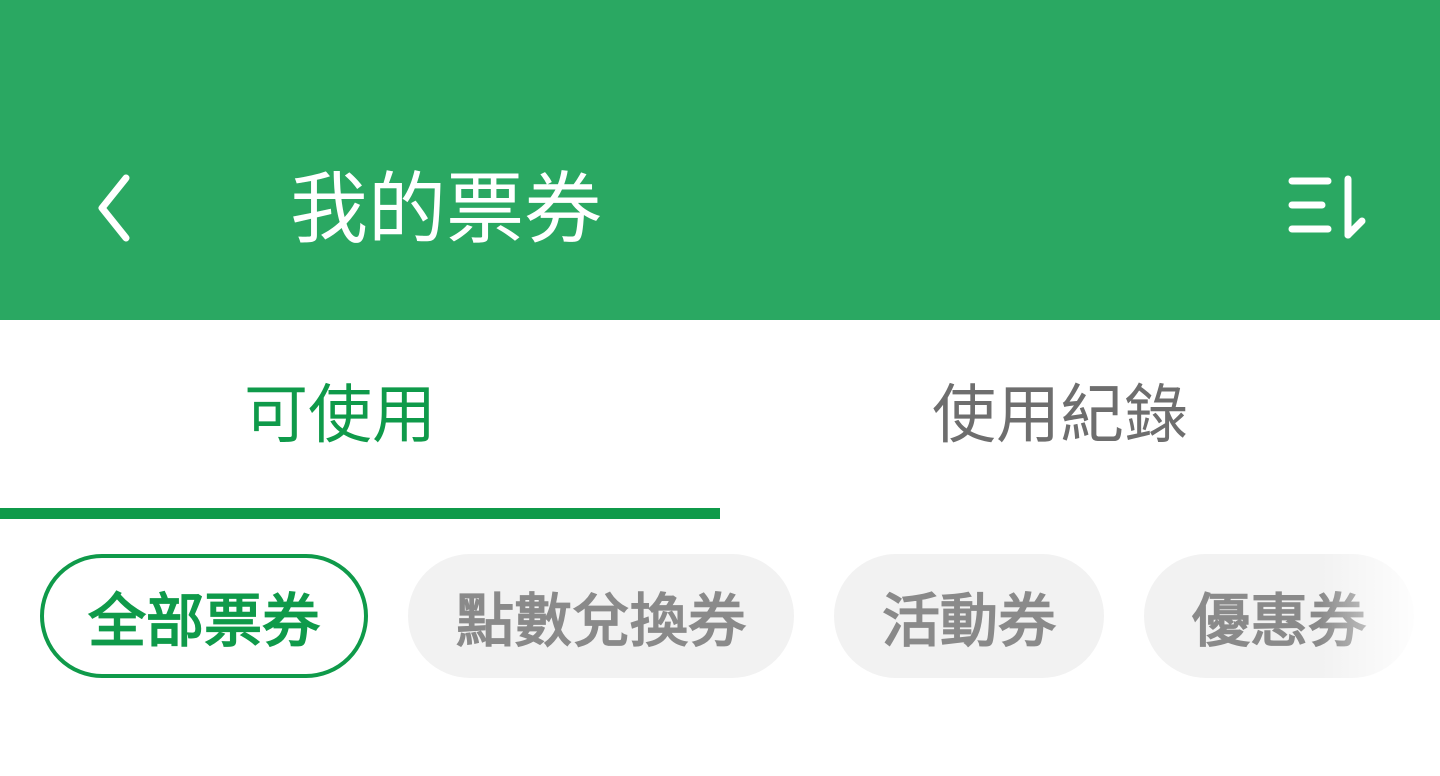 This screenshot has height=776, width=1440. I want to click on filter-chip-points-label: 點數兌換券, so click(600, 621).